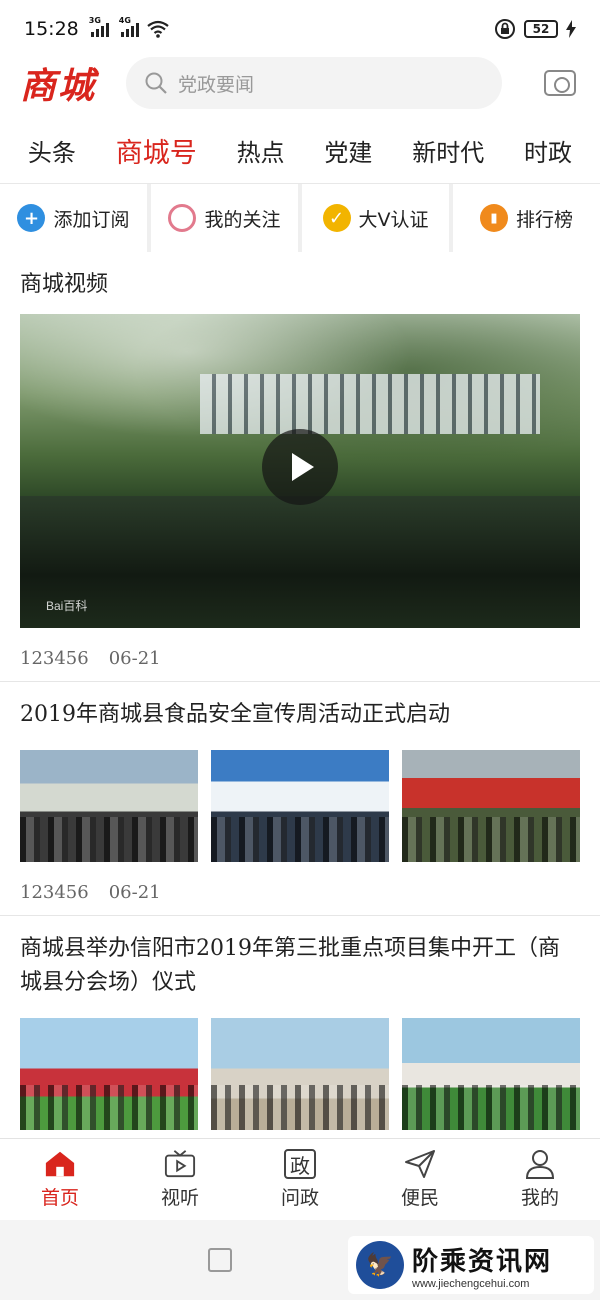  I want to click on channel-tabs: 头条 商城号 热点 党建 新时代 时政, so click(300, 151).